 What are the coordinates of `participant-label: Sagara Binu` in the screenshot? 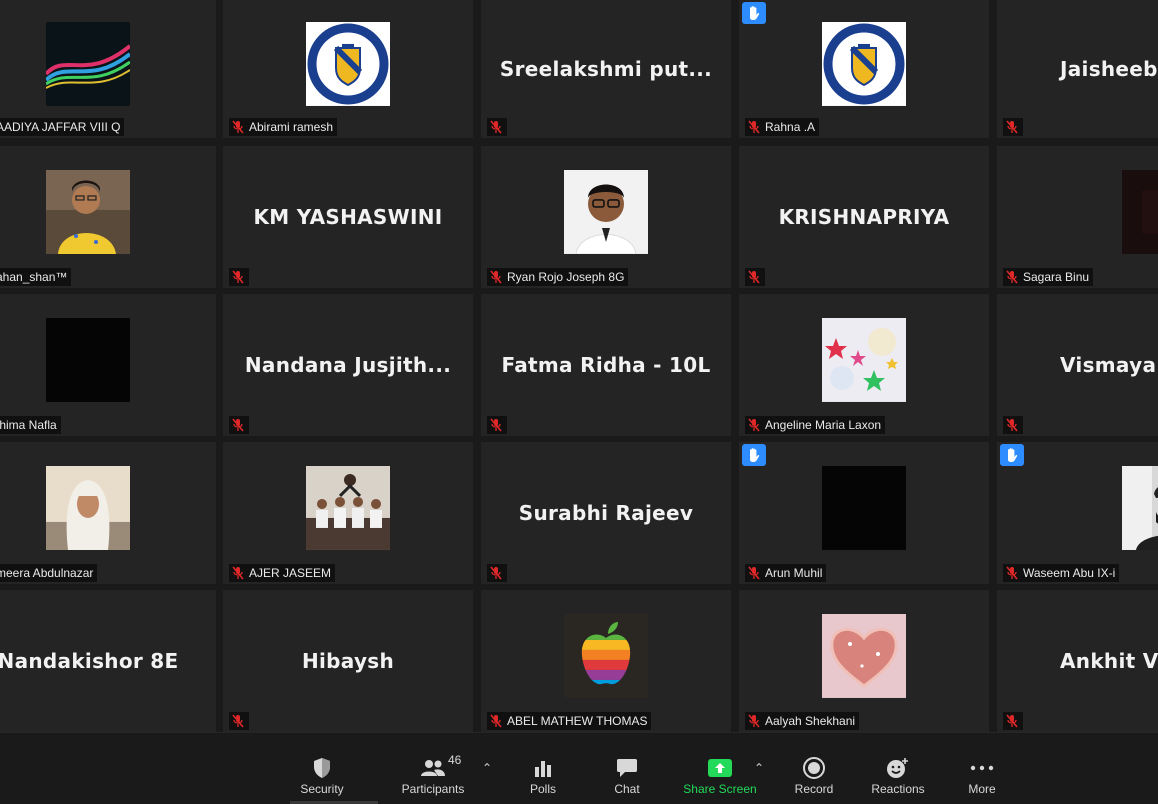 It's located at (1048, 277).